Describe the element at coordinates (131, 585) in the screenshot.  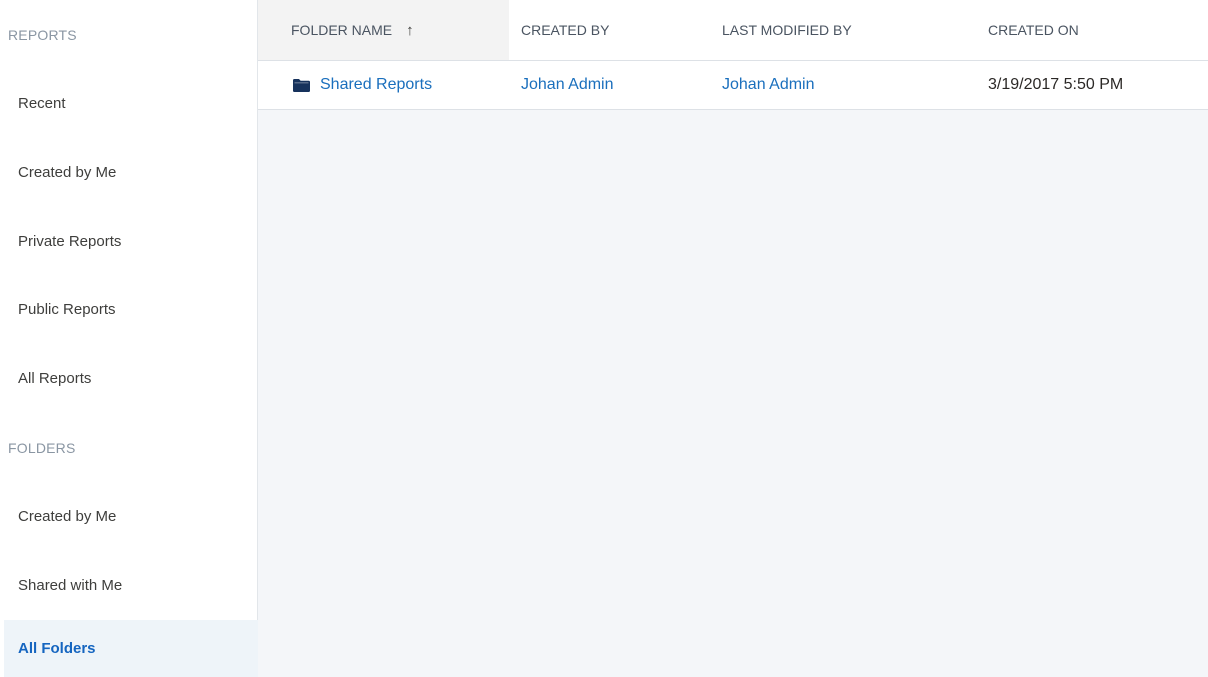
I see `sidebar-item-shared-with-me: Shared with Me` at that location.